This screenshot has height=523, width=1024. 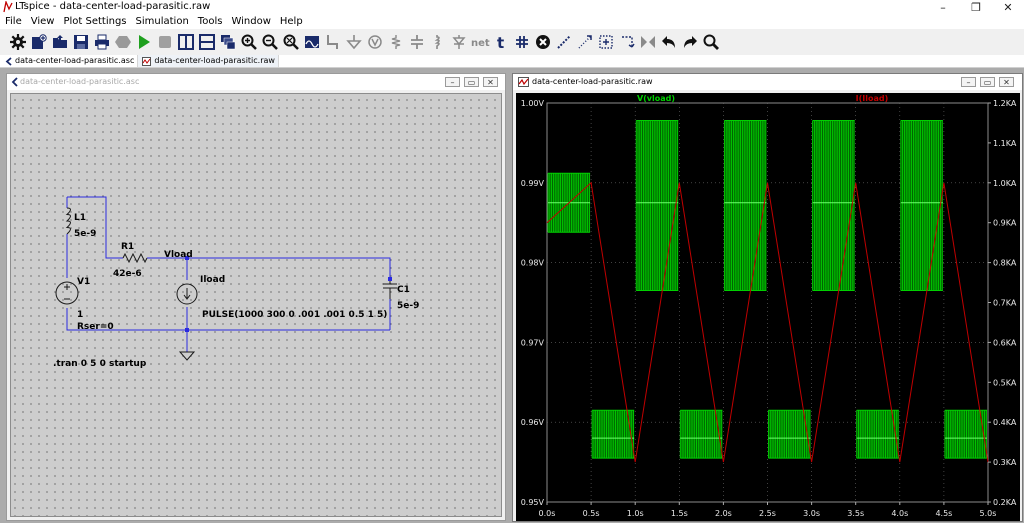 What do you see at coordinates (872, 98) in the screenshot?
I see `legend-iload: I(Iload)` at bounding box center [872, 98].